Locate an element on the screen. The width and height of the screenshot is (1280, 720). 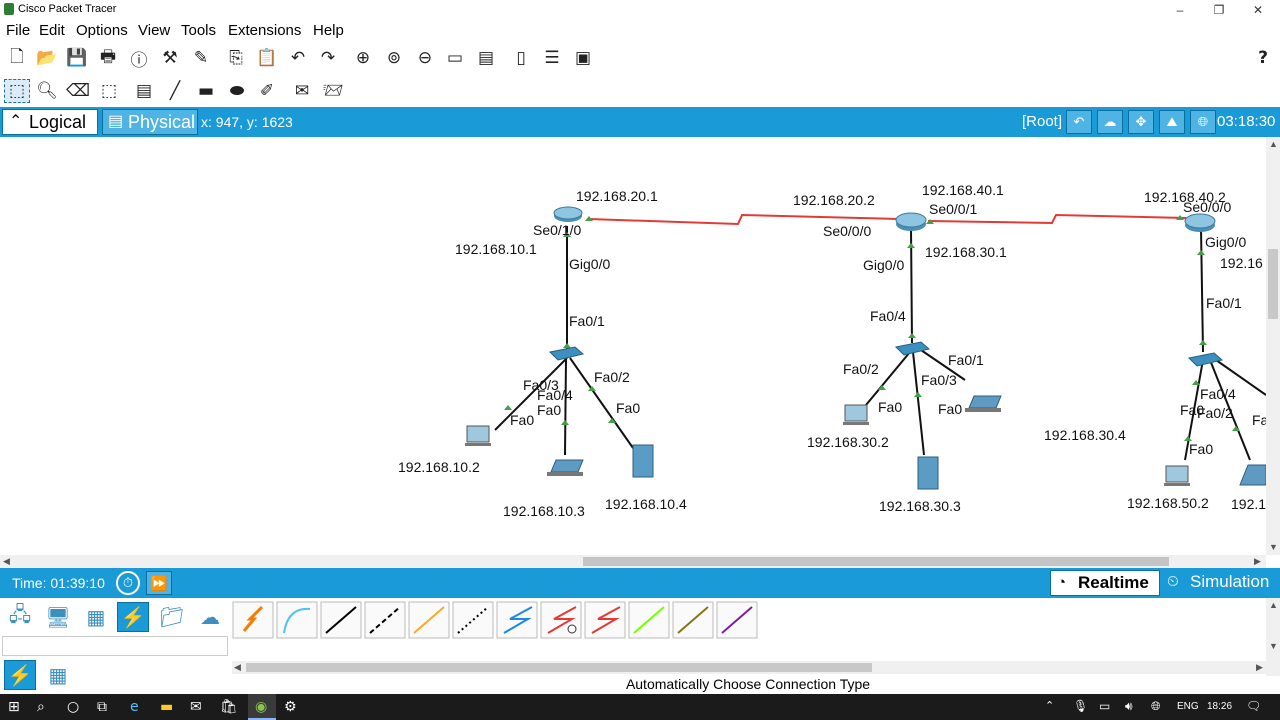
cable-fiber is located at coordinates (429, 620).